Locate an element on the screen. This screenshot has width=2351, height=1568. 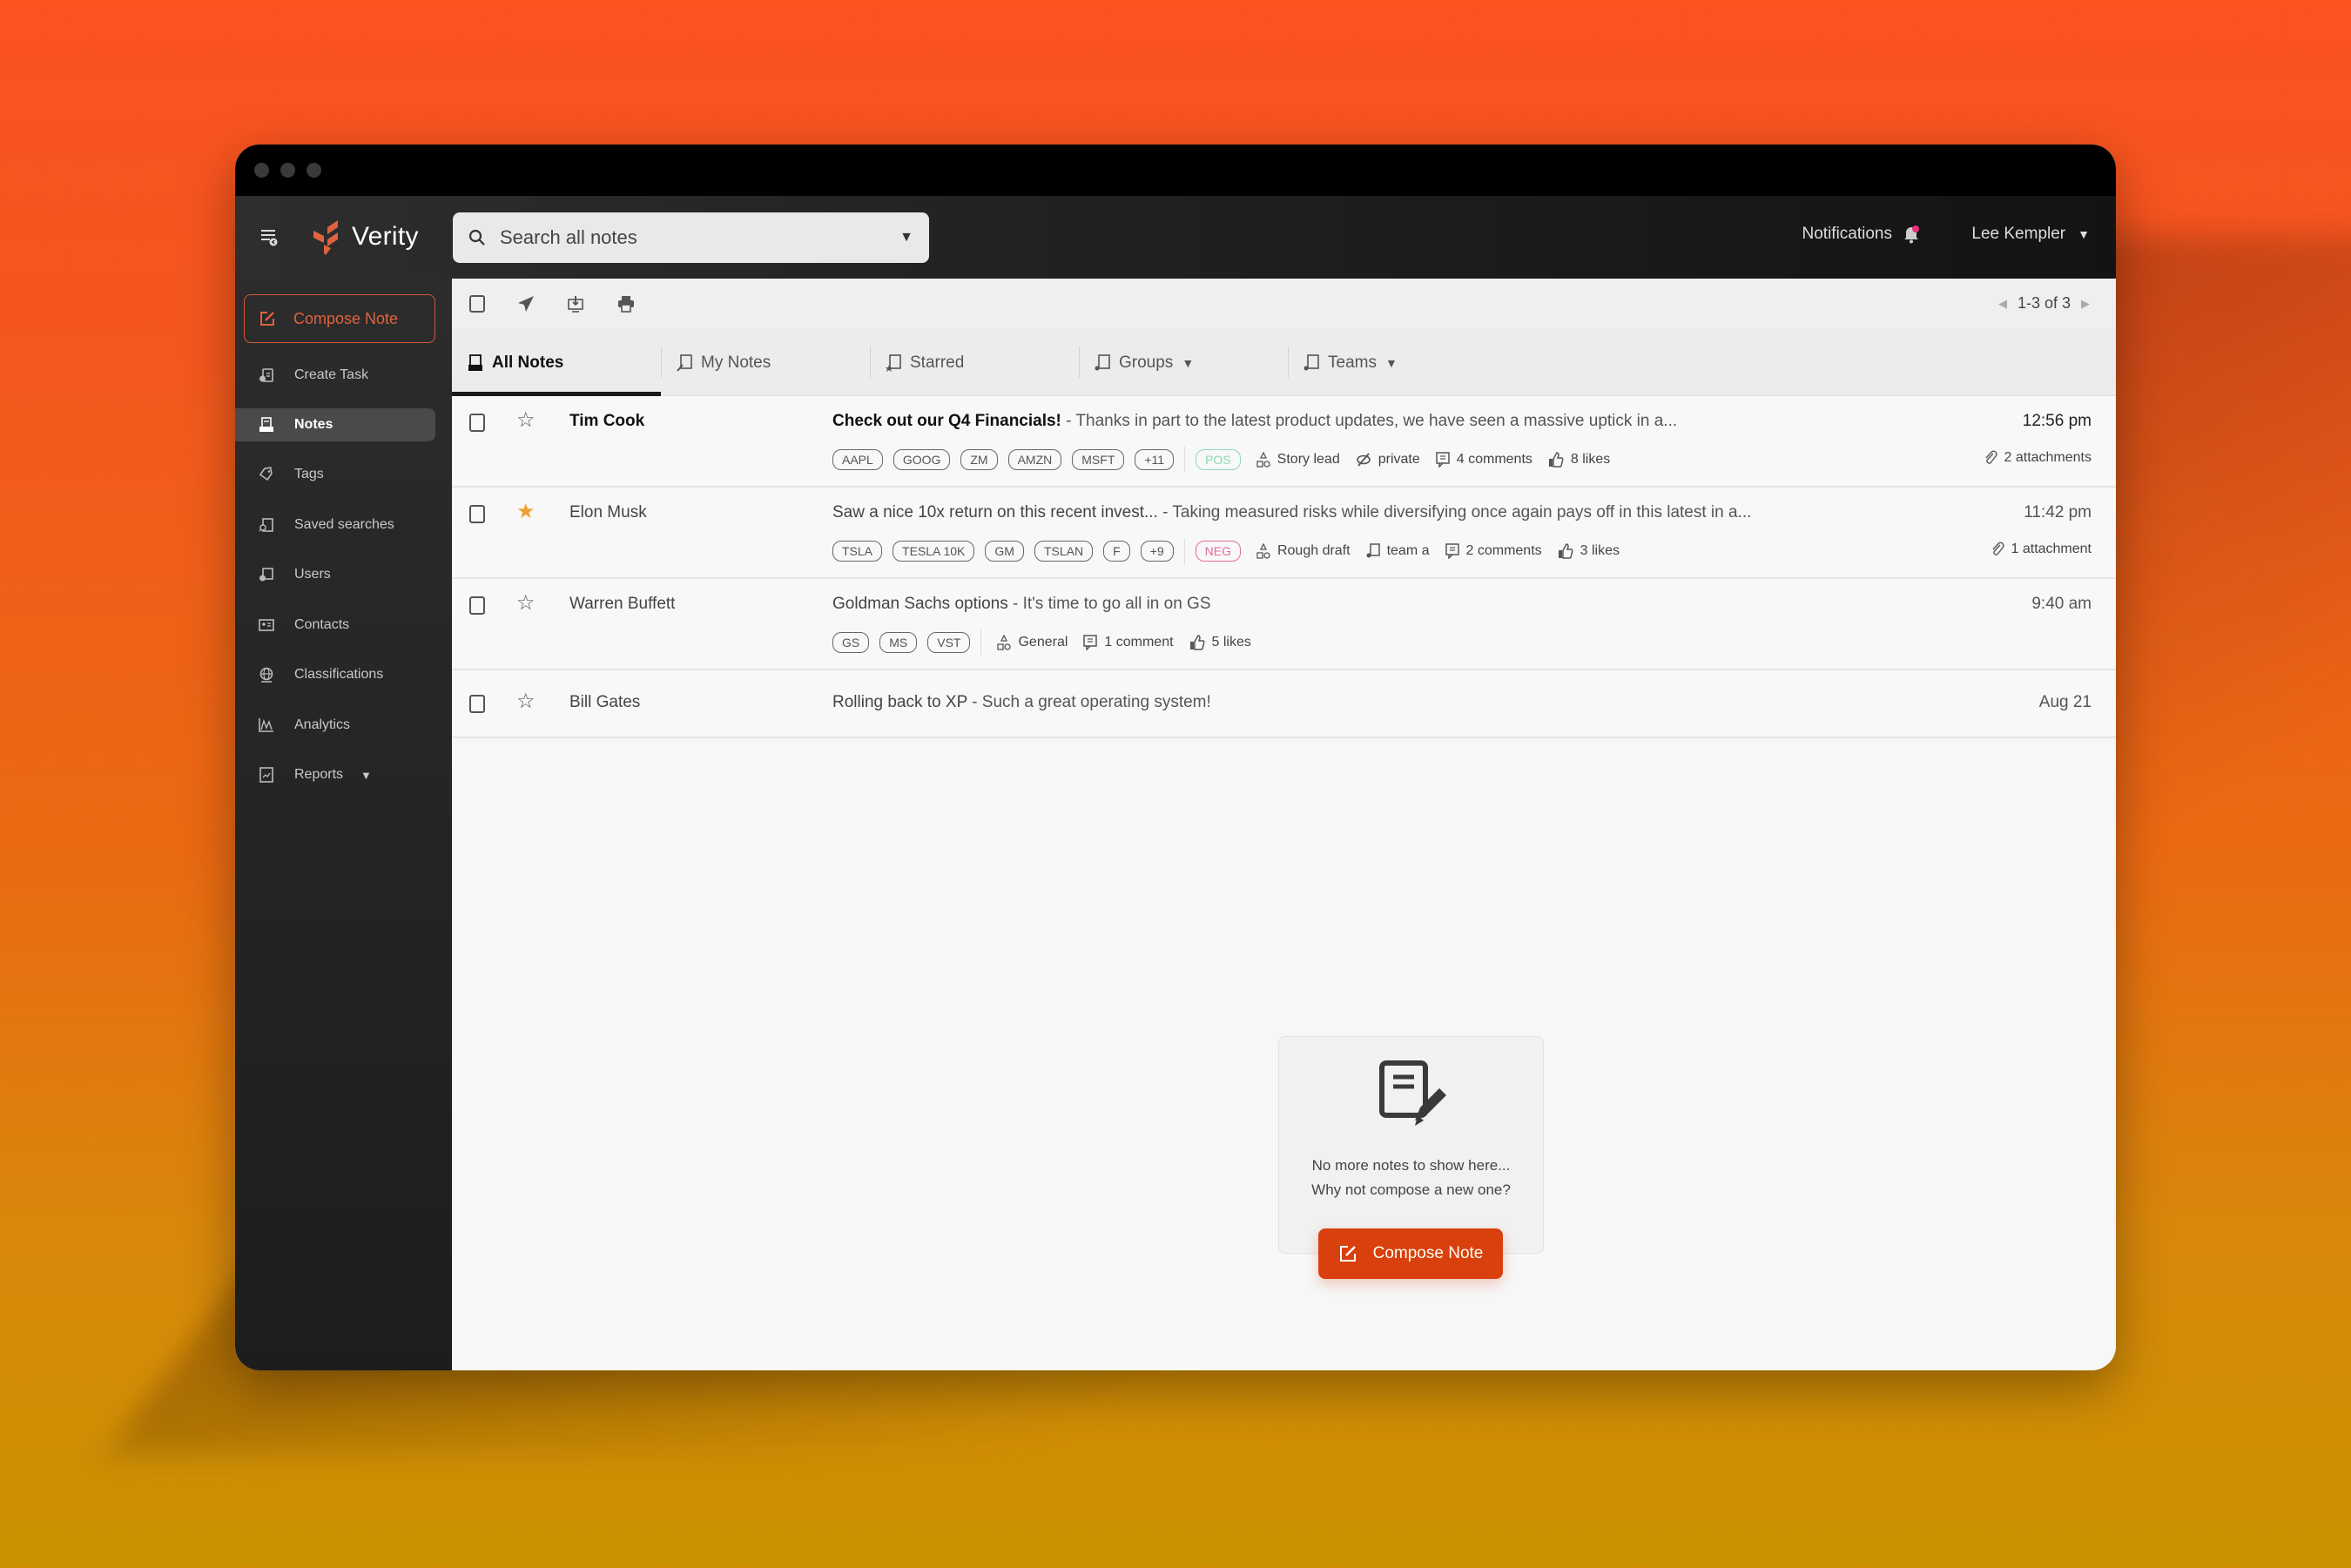
comment-icon is located at coordinates (1090, 642).